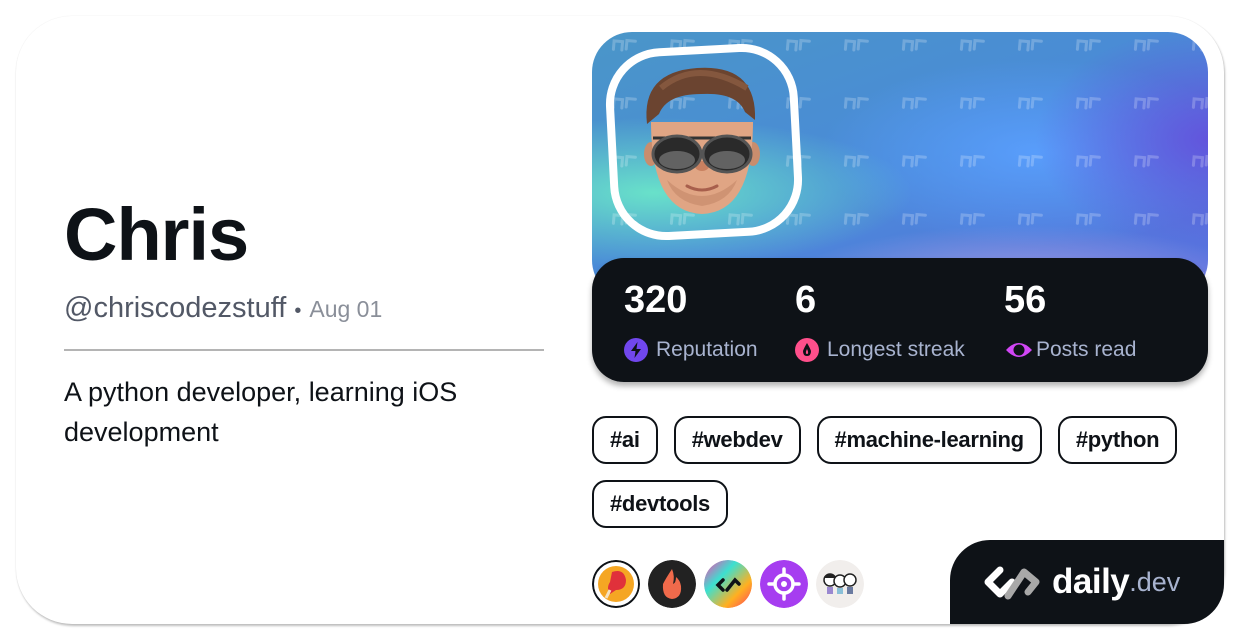 The height and width of the screenshot is (640, 1240). What do you see at coordinates (707, 349) in the screenshot?
I see `stat-label: Reputation` at bounding box center [707, 349].